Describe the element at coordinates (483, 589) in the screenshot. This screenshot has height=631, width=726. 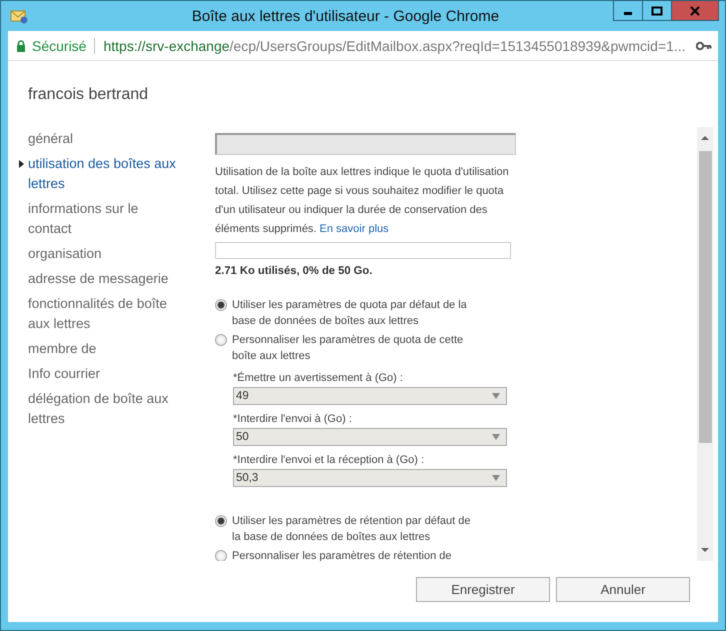
I see `dialog-button: Enregistrer` at that location.